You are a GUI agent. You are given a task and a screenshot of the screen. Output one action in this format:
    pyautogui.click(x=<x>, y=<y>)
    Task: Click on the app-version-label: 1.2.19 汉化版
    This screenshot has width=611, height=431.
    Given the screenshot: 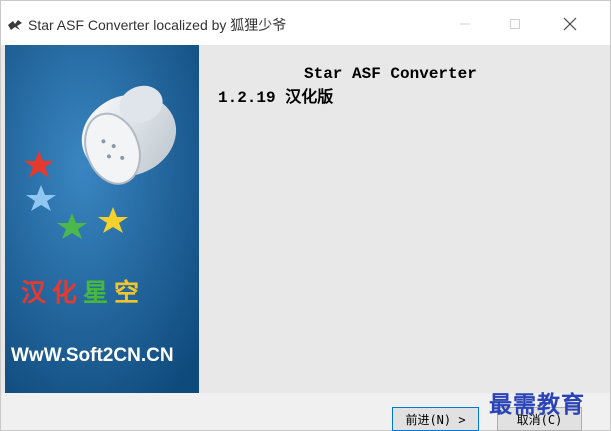 What is the action you would take?
    pyautogui.click(x=276, y=98)
    